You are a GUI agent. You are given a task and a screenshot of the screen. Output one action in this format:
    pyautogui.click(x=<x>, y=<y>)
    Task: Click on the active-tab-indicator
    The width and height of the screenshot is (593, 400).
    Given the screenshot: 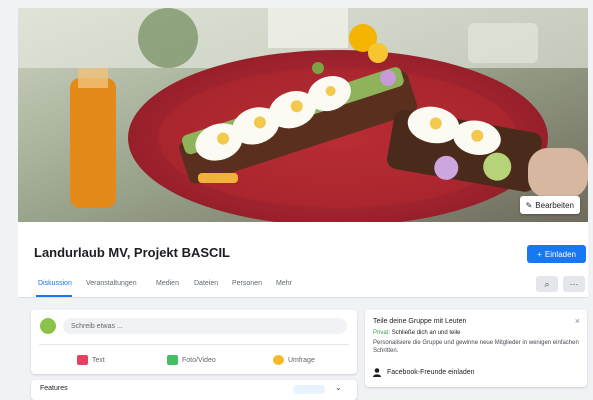 What is the action you would take?
    pyautogui.click(x=54, y=296)
    